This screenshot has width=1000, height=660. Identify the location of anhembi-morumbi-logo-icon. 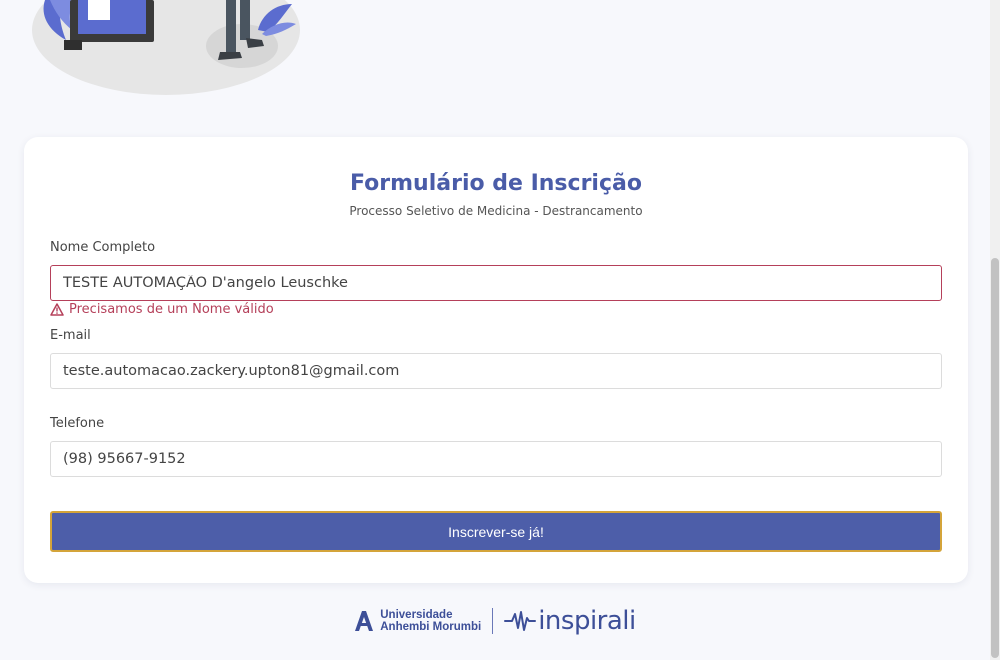
(364, 621).